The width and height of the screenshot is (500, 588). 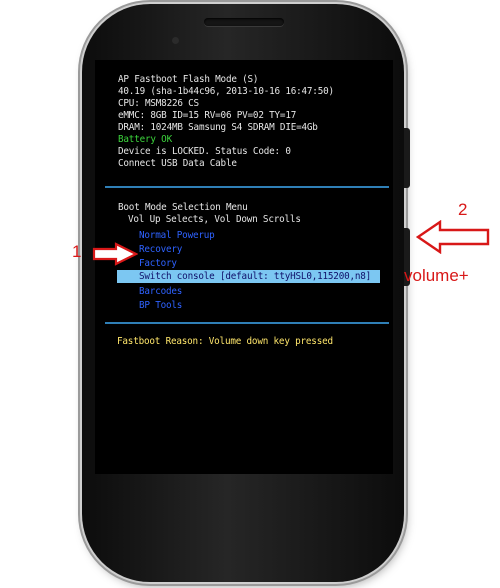 I want to click on separator-top, so click(x=247, y=187).